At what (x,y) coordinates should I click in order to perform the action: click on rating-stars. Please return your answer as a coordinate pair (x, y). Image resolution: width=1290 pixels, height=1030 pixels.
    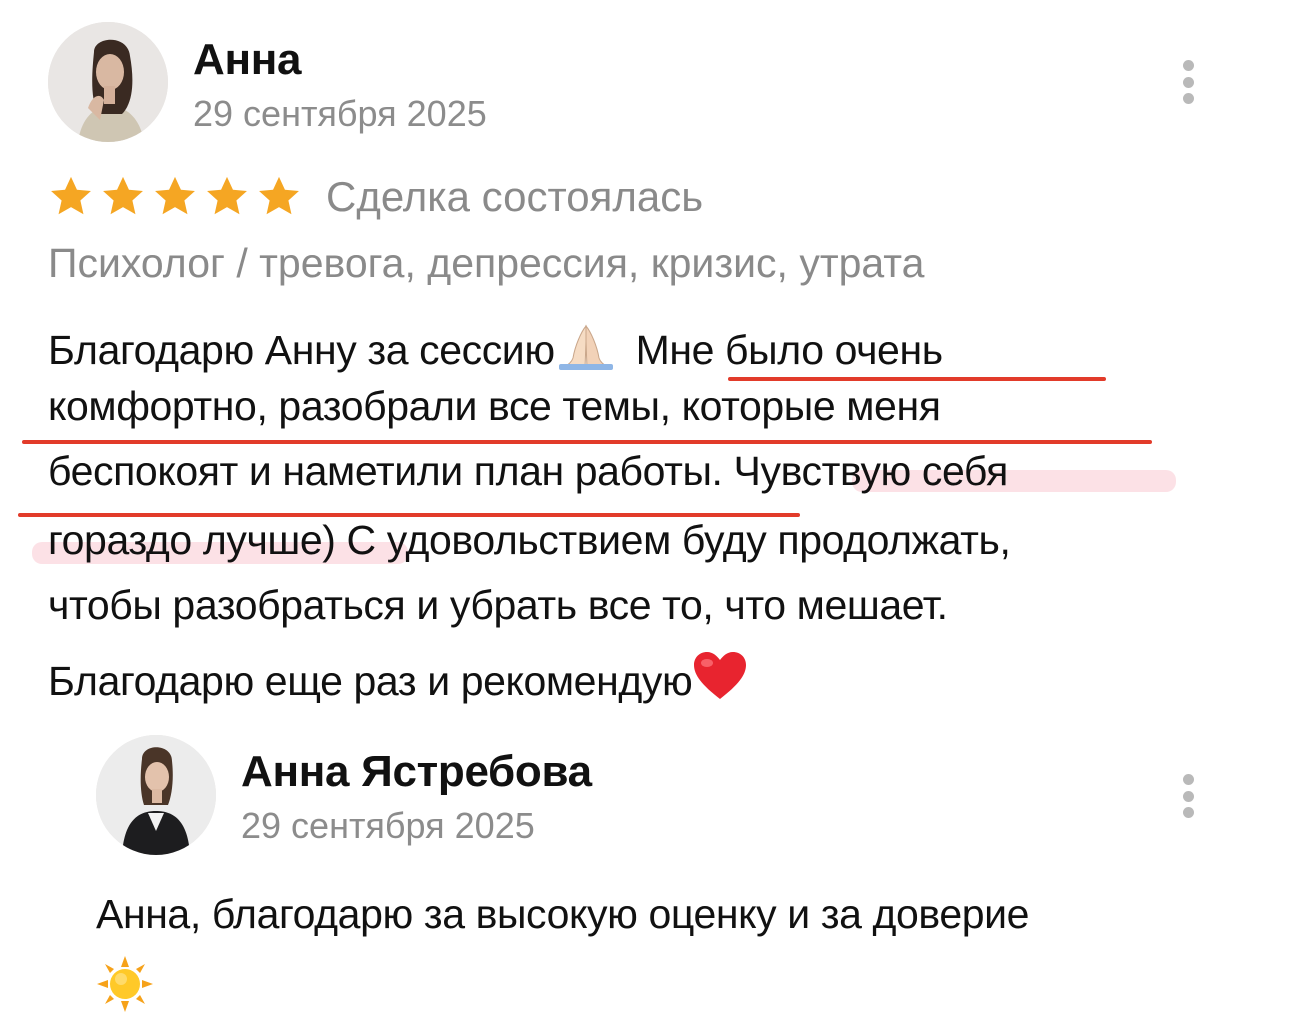
    Looking at the image, I should click on (175, 197).